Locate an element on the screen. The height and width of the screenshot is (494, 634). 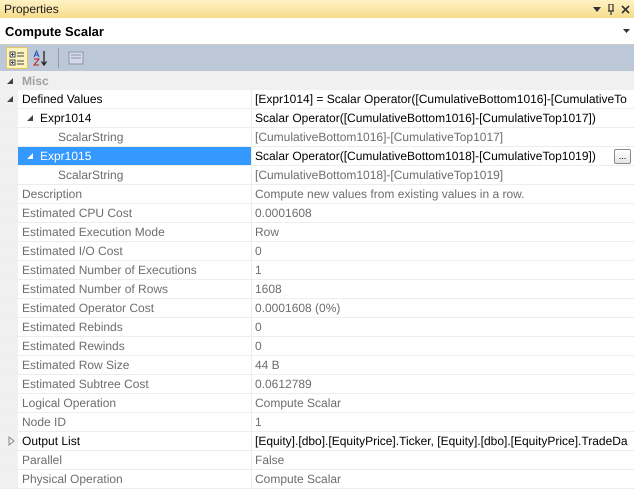
property-value: False is located at coordinates (270, 460).